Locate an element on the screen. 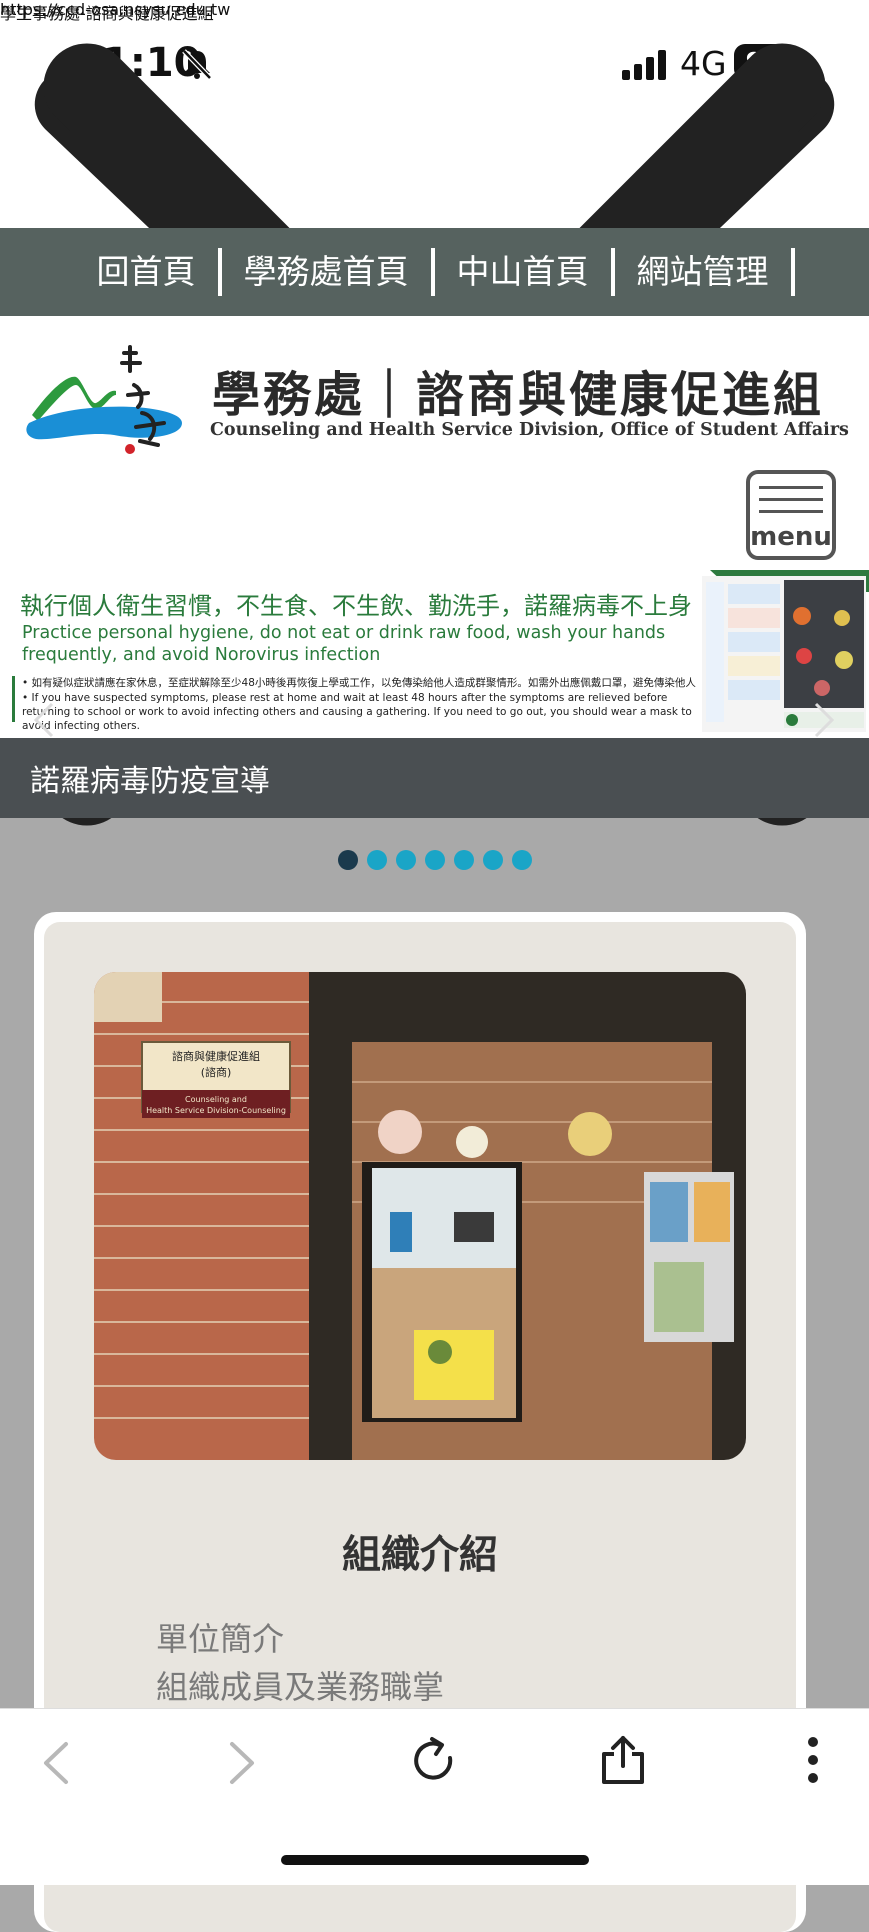 The image size is (869, 1932). share-icon is located at coordinates (623, 1760).